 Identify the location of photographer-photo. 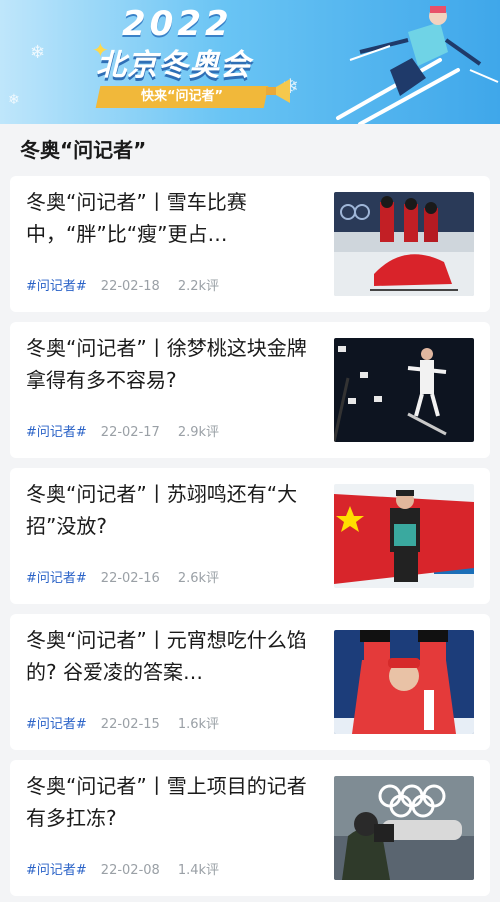
(404, 828).